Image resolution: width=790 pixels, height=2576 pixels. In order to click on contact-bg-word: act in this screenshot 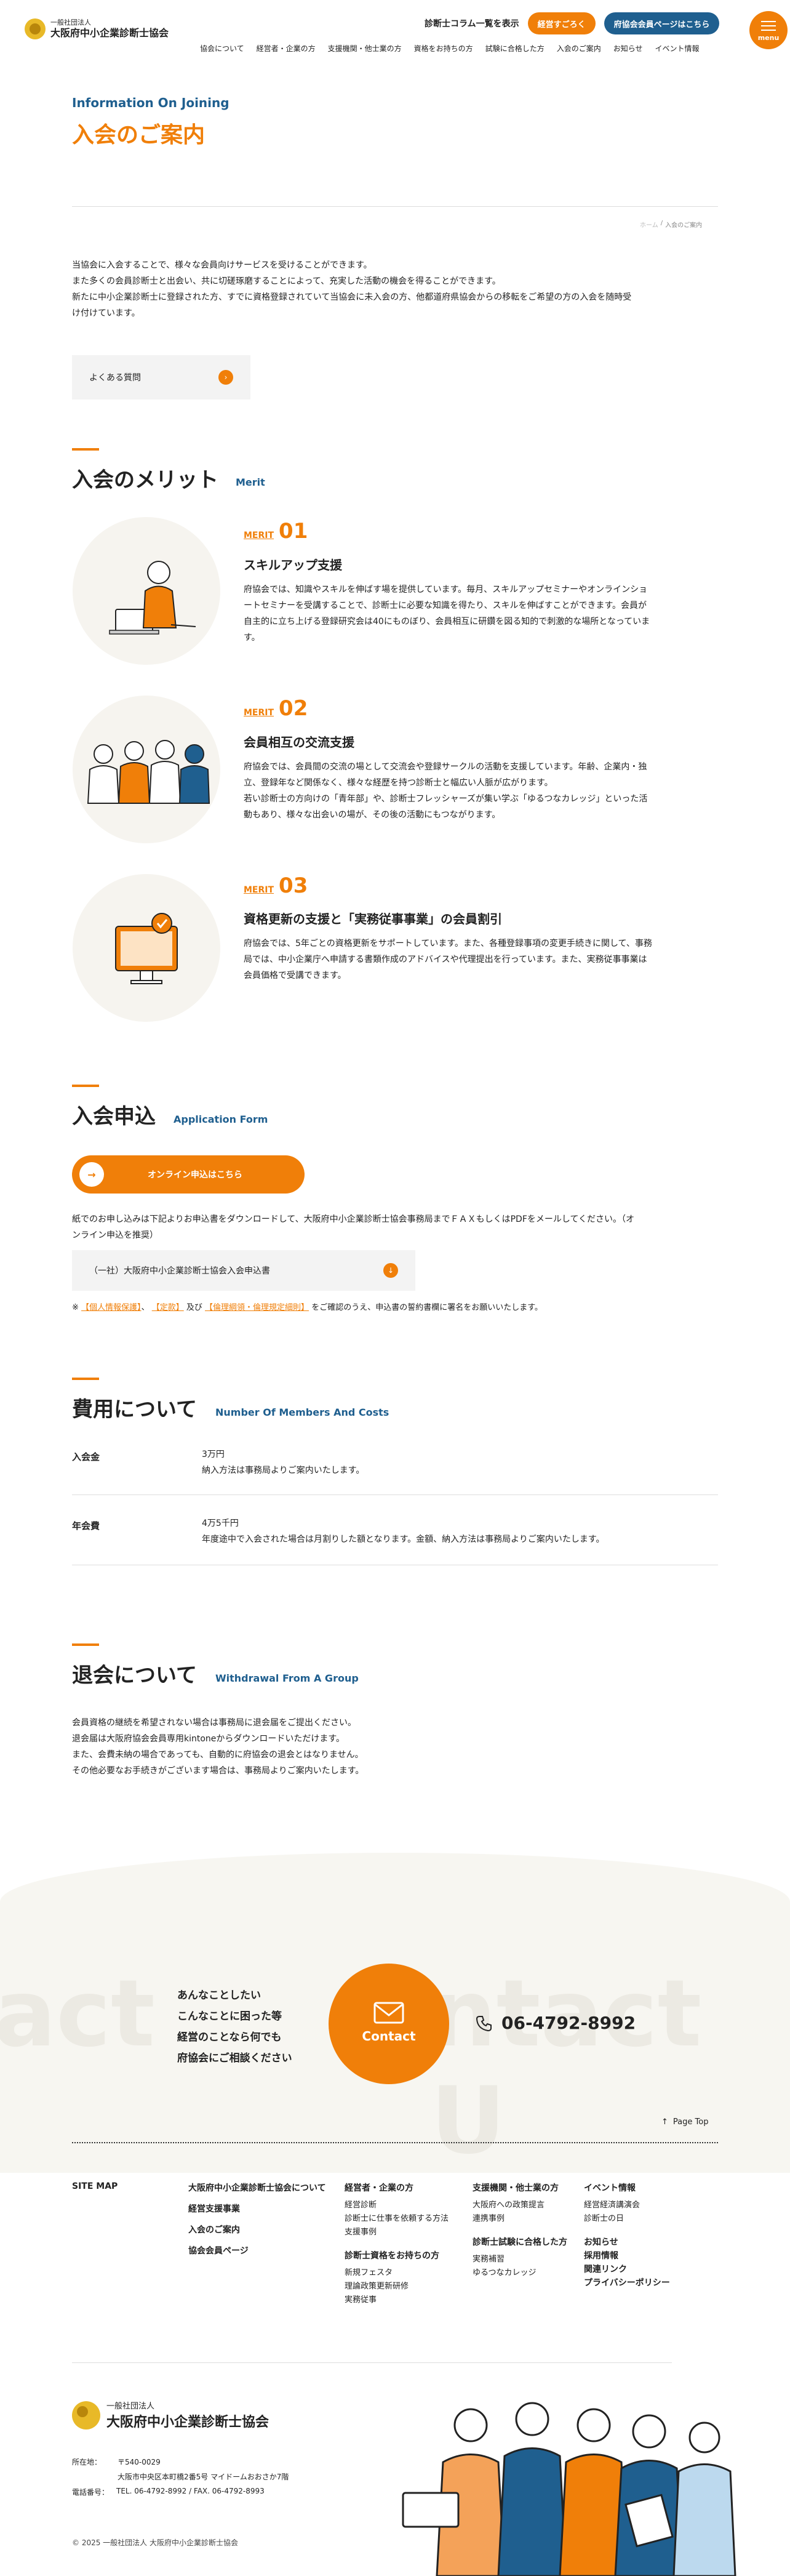, I will do `click(77, 2014)`.